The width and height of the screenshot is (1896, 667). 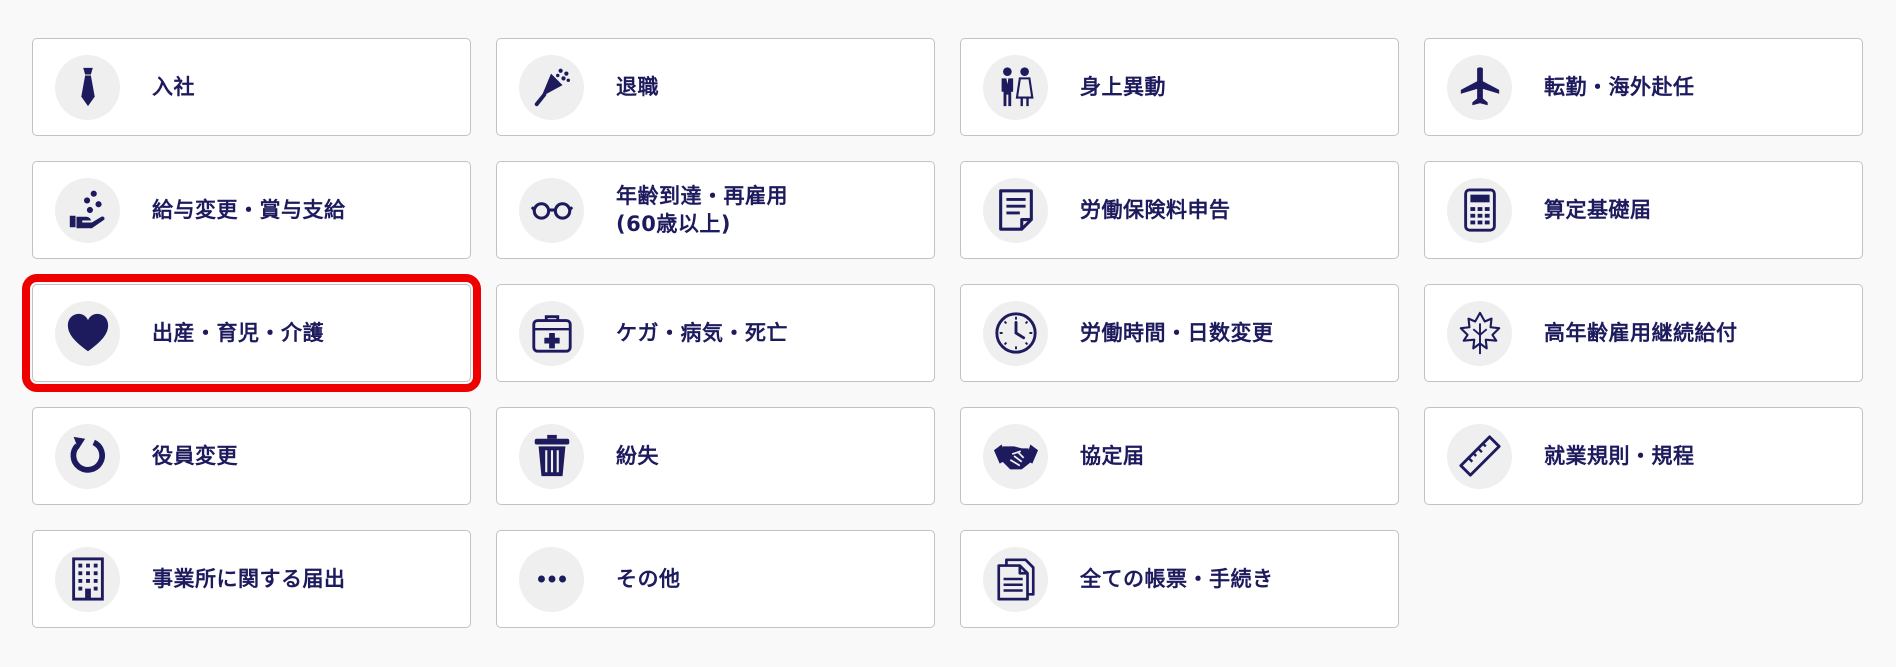 I want to click on card-label: 事業所に関する届出, so click(x=249, y=579).